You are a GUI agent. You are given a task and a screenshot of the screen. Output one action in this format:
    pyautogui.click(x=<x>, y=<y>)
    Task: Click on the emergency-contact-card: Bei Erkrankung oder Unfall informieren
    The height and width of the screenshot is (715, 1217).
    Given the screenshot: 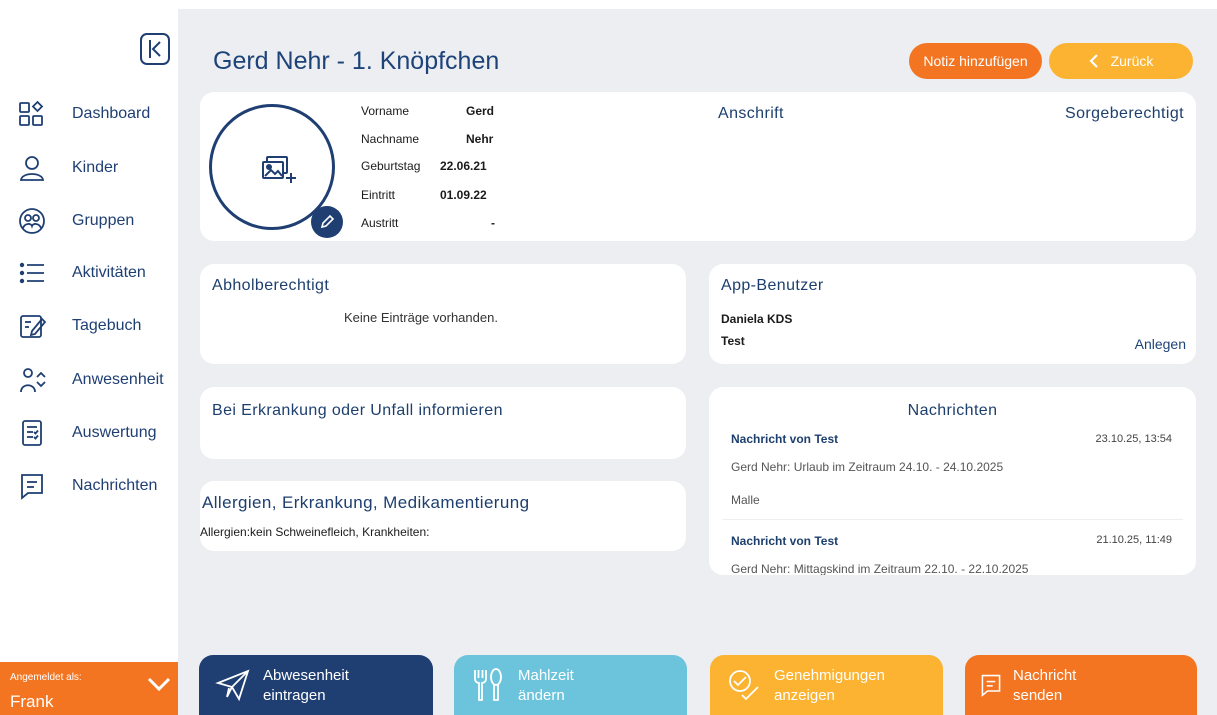 What is the action you would take?
    pyautogui.click(x=443, y=423)
    